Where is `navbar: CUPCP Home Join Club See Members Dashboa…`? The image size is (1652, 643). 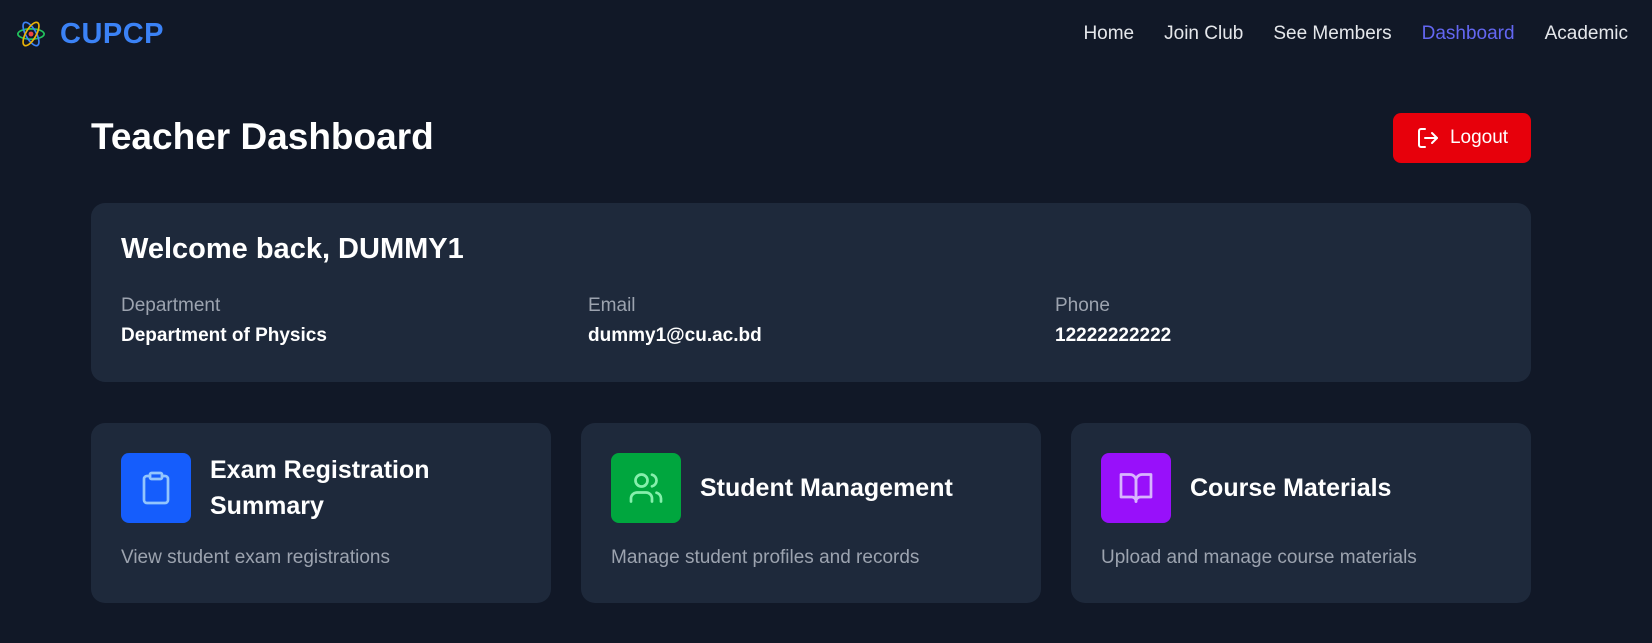 navbar: CUPCP Home Join Club See Members Dashboa… is located at coordinates (826, 34).